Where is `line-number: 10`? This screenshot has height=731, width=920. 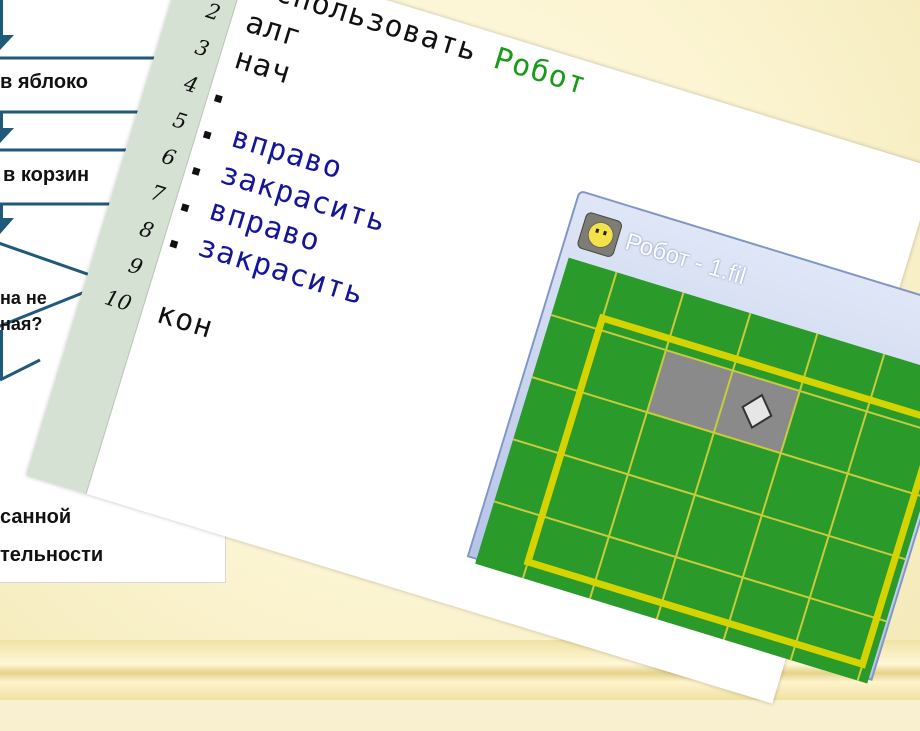
line-number: 10 is located at coordinates (118, 301).